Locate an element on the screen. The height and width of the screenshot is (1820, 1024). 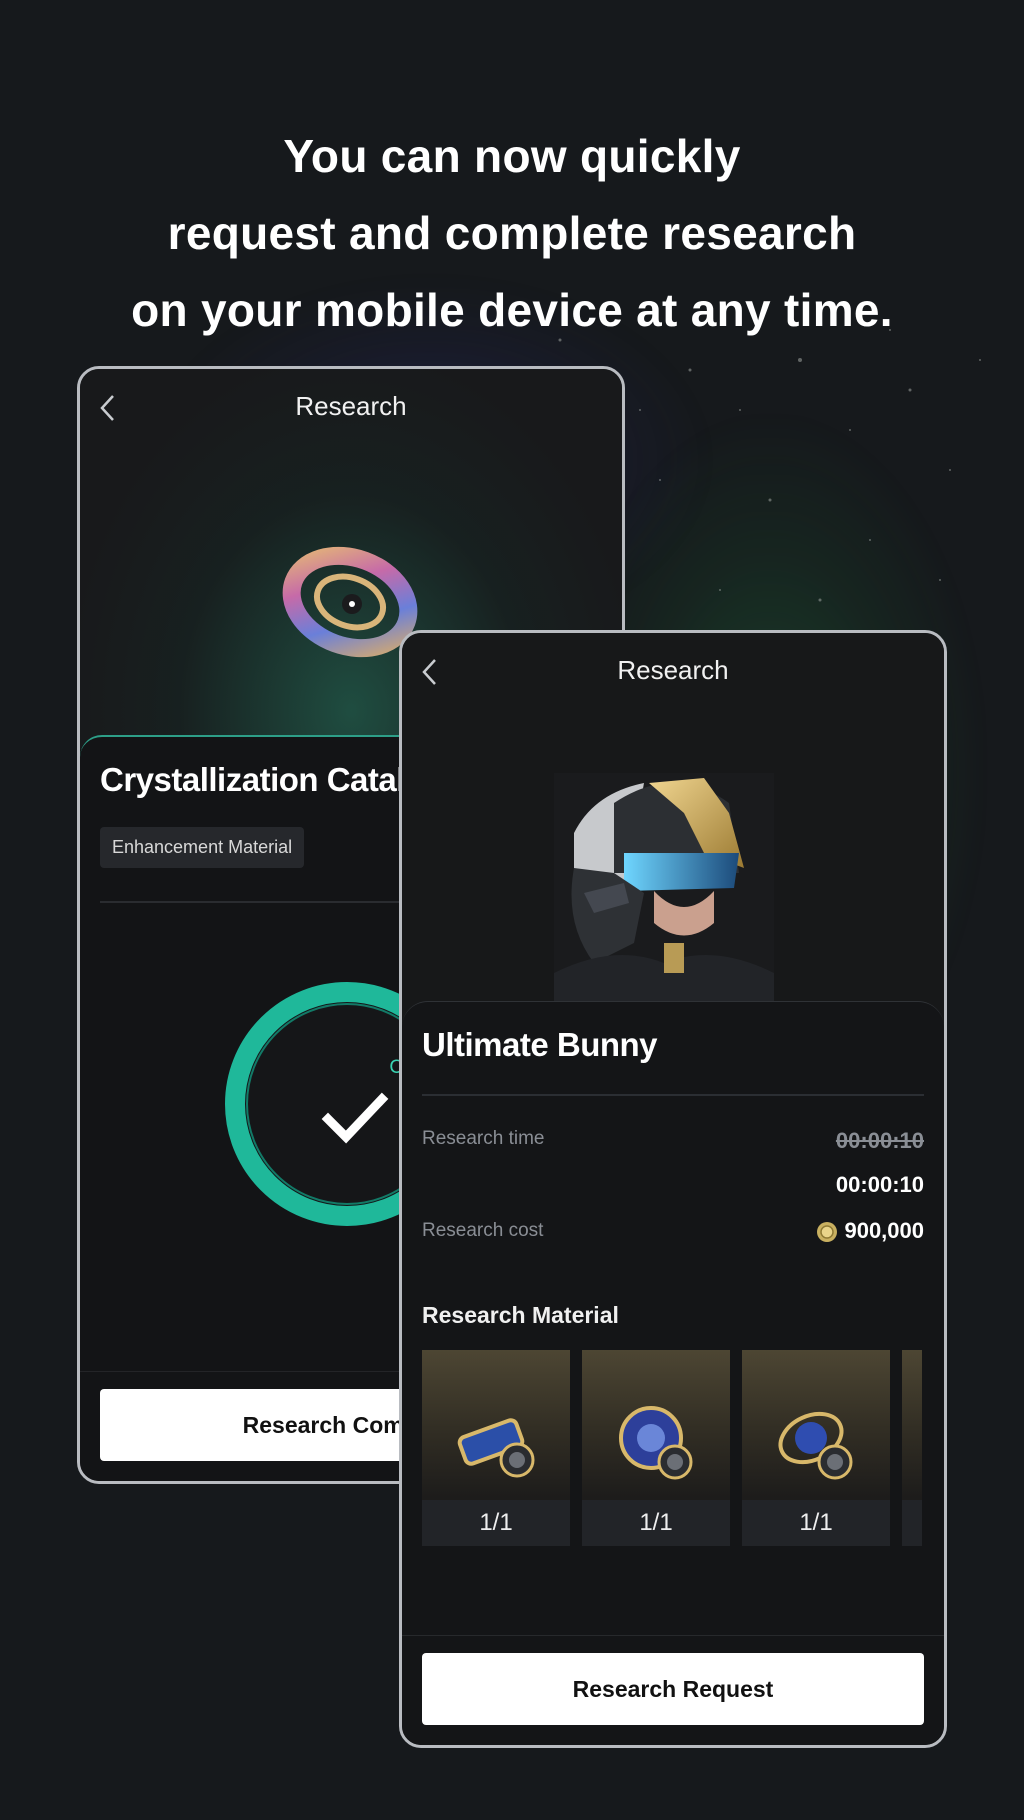
capsule-icon is located at coordinates (496, 1448).